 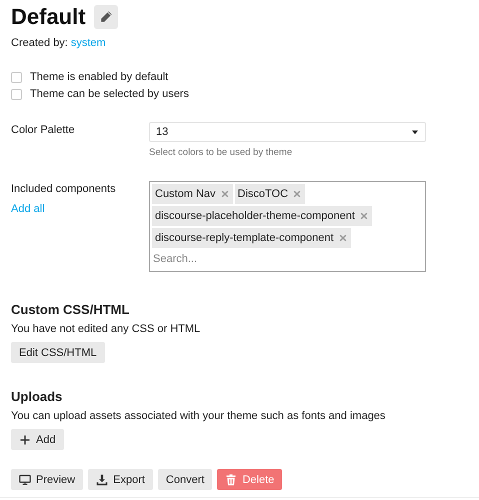 I want to click on page-title: Default, so click(x=48, y=17).